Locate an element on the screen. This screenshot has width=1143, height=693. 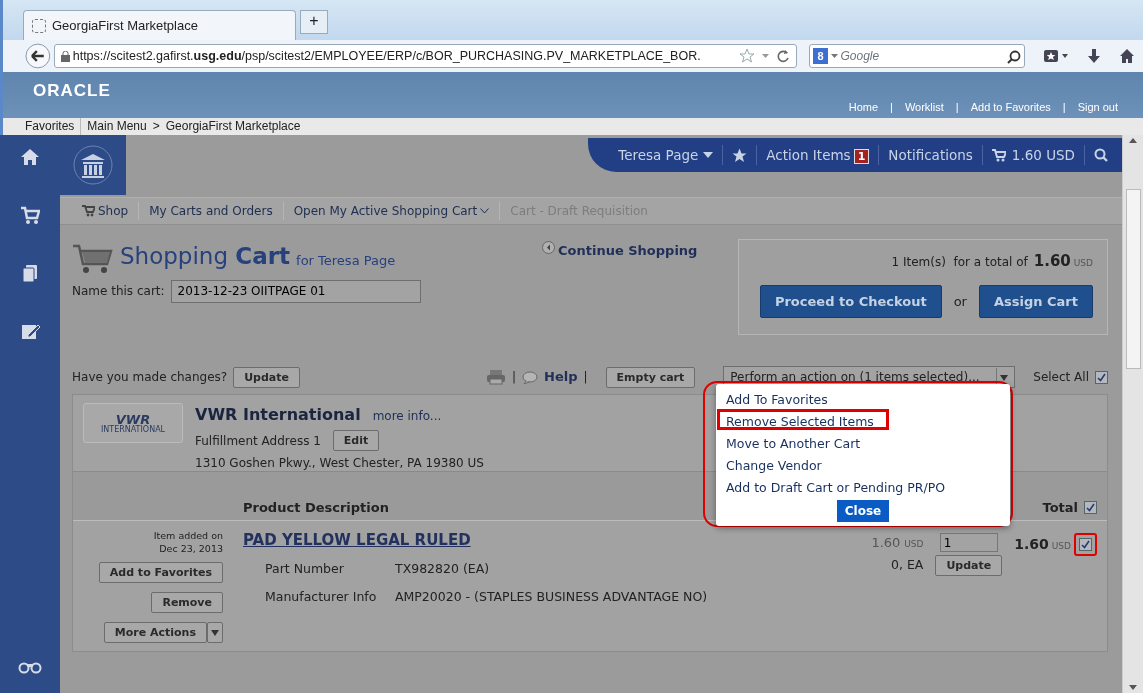
edit-button: Edit is located at coordinates (356, 440).